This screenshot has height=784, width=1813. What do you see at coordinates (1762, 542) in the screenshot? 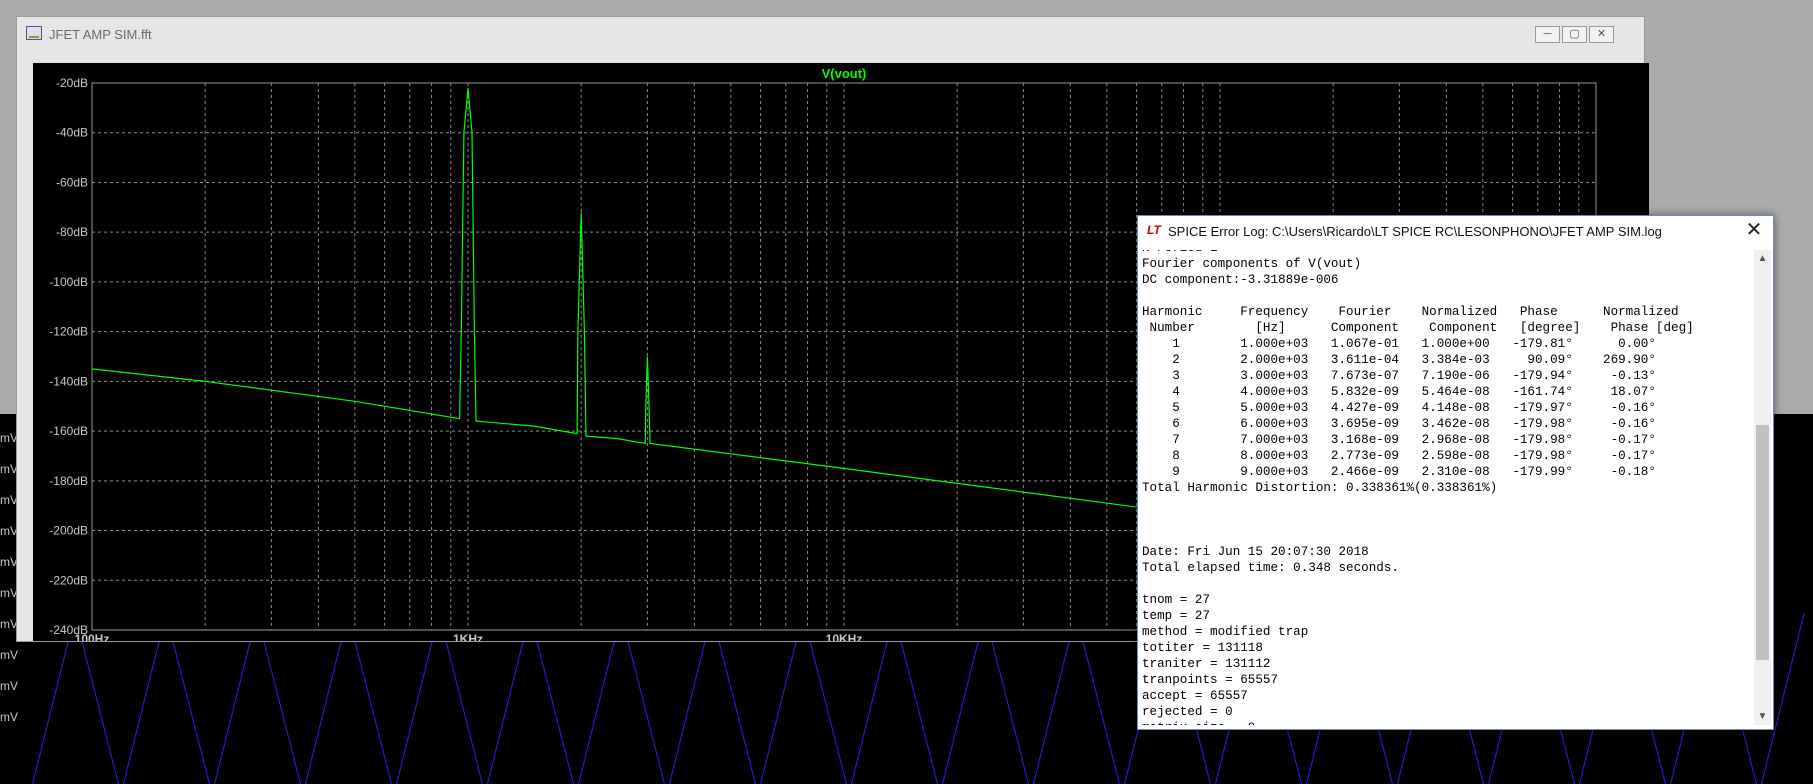
I see `scroll-thumb` at bounding box center [1762, 542].